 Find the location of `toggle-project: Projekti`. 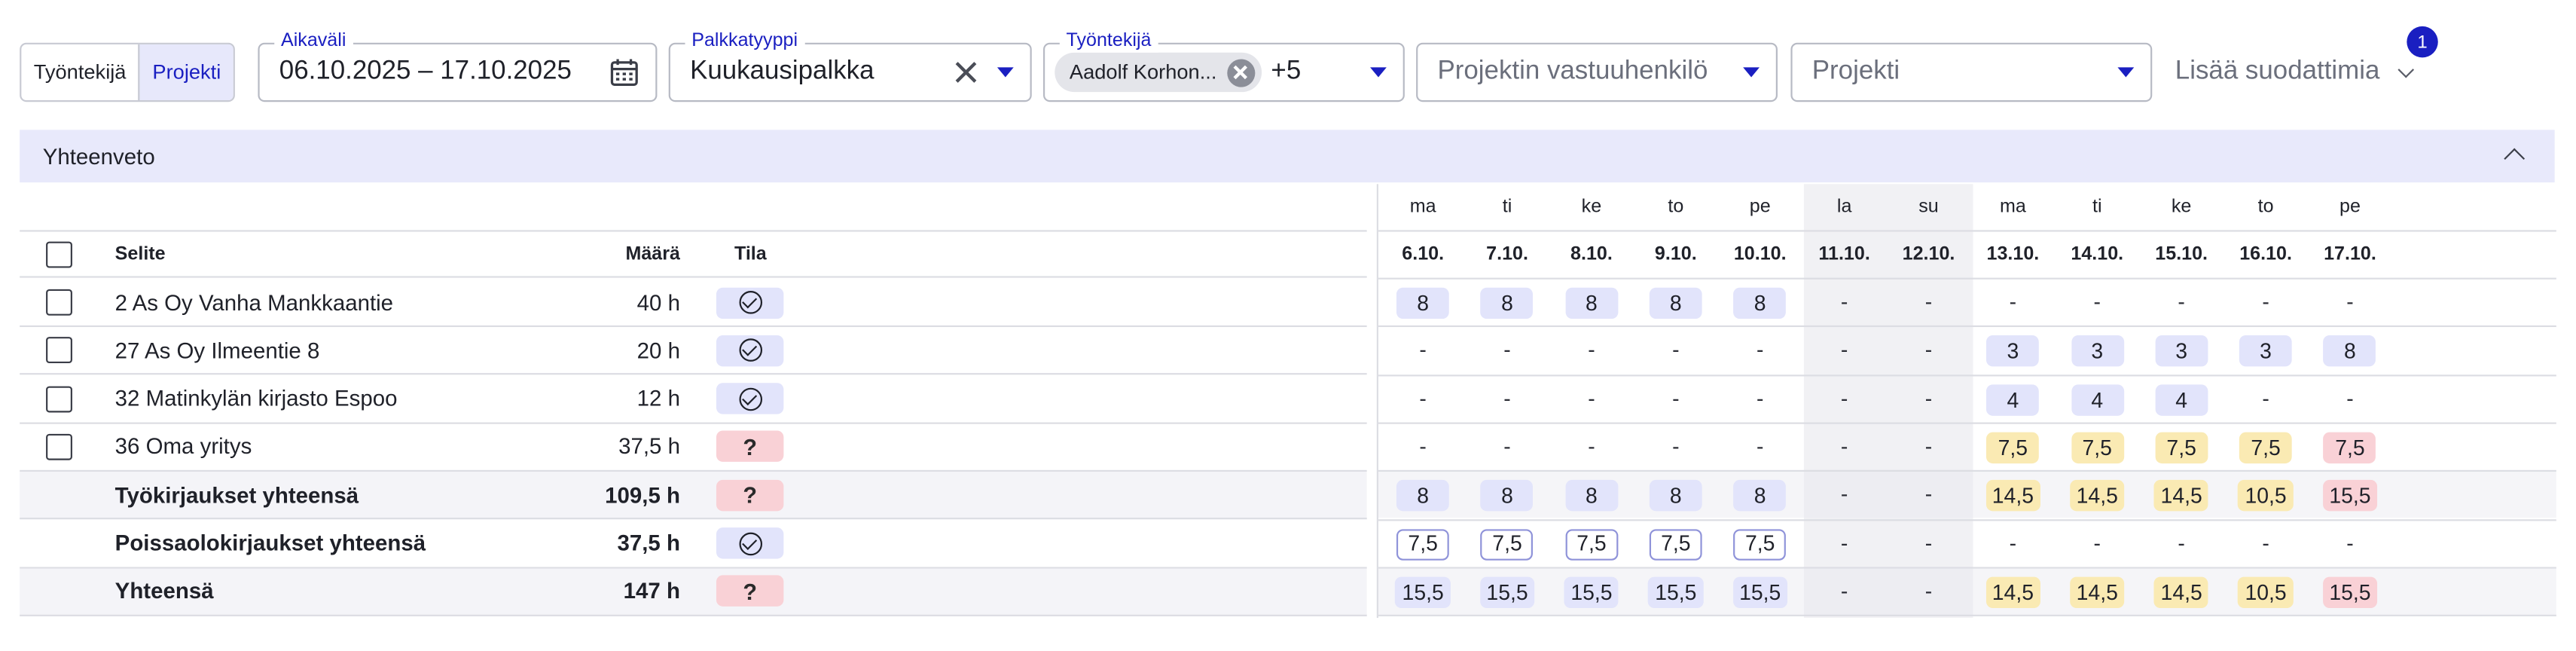

toggle-project: Projekti is located at coordinates (186, 72).